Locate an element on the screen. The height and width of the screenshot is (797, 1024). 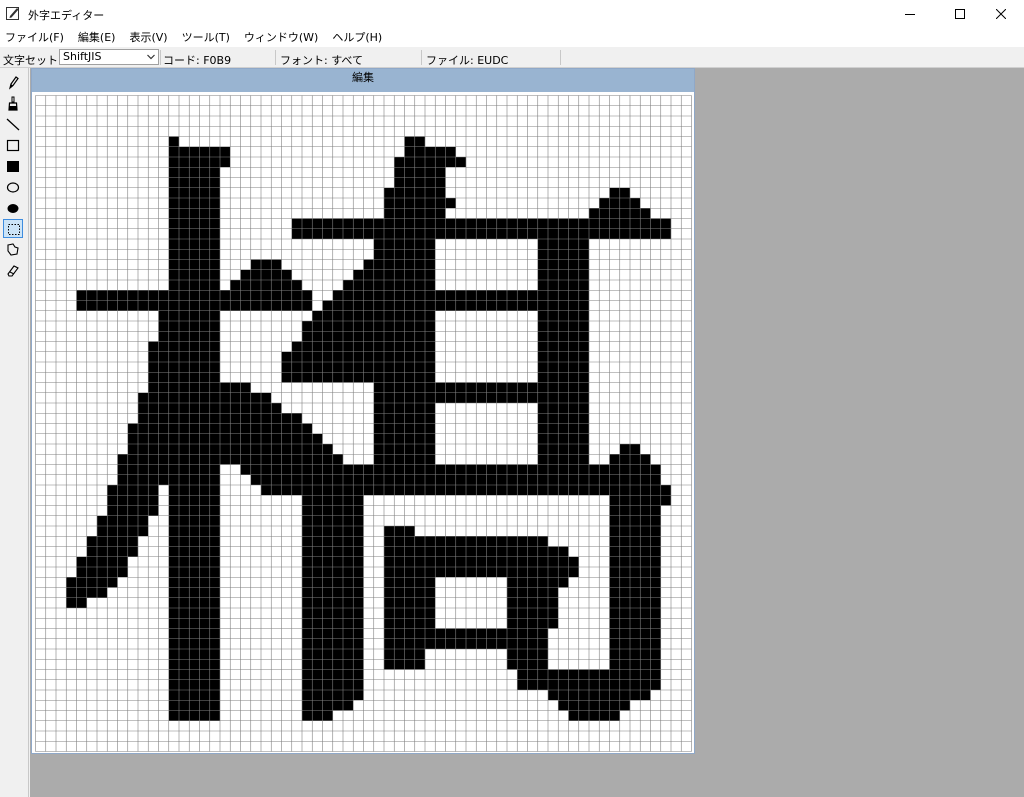
maximize-icon is located at coordinates (960, 14).